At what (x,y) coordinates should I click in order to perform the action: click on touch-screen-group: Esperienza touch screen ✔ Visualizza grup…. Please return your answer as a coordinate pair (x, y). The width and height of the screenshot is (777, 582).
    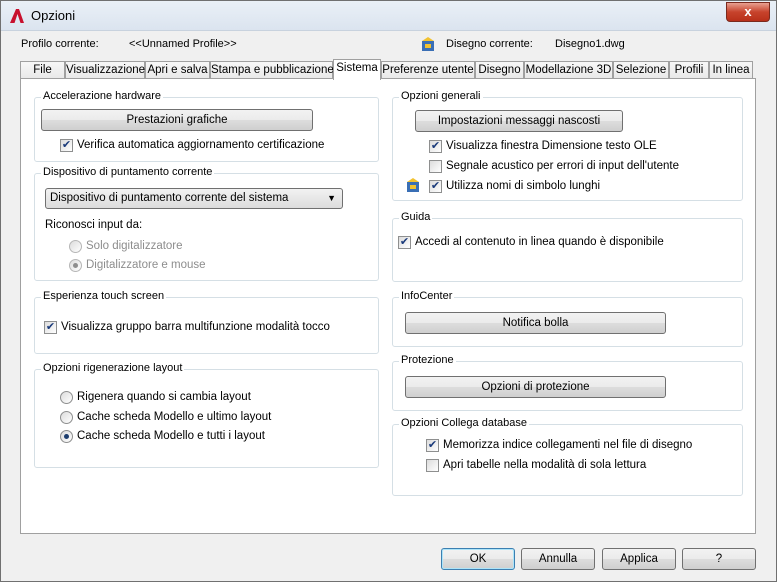
    Looking at the image, I should click on (206, 322).